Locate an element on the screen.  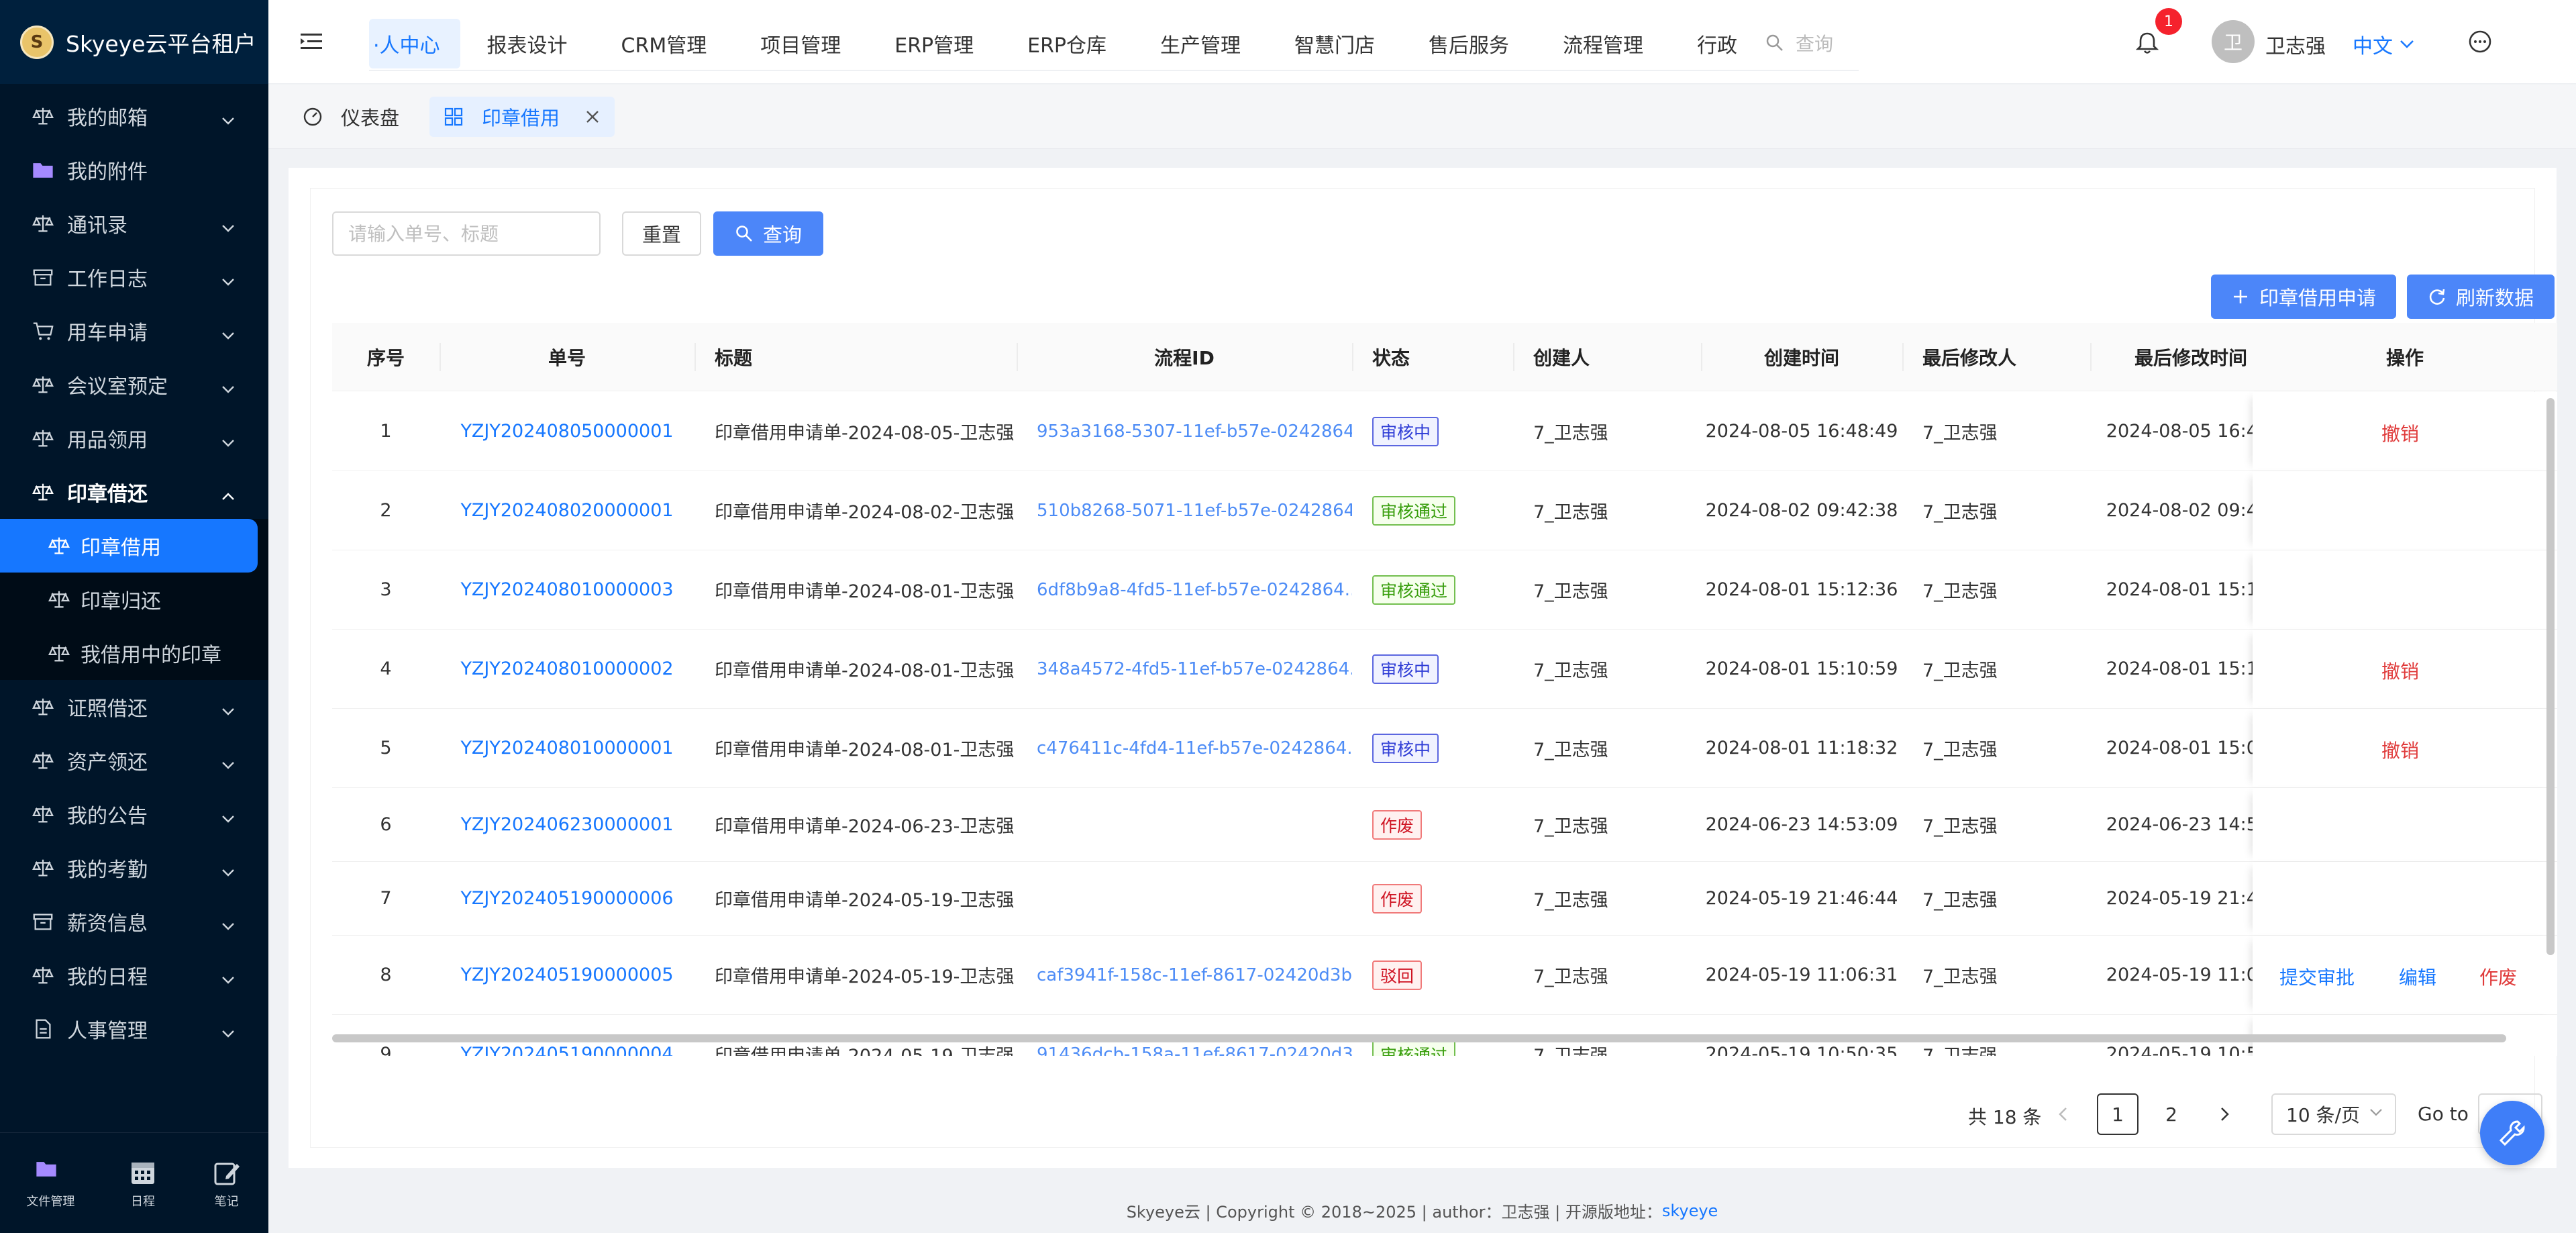
cell-order-number: YZJY202406230000001 is located at coordinates (567, 824).